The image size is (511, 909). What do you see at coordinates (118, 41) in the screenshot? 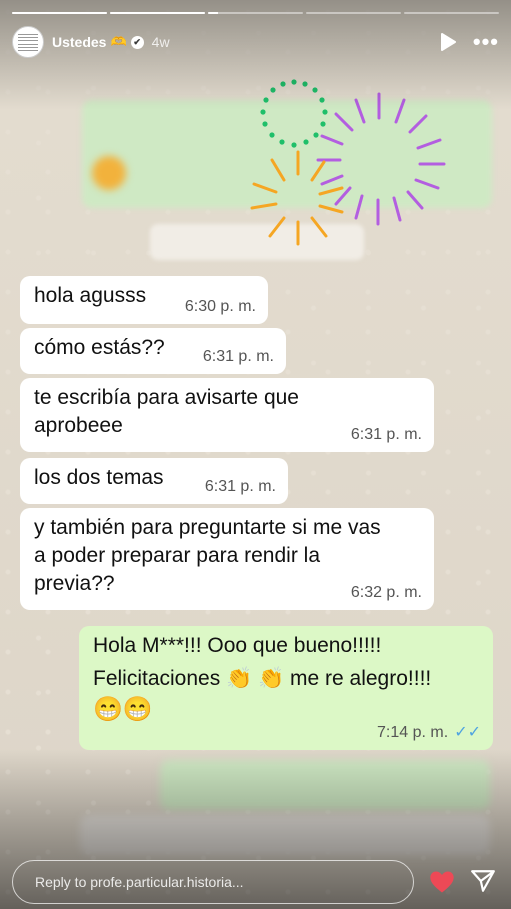
I see `heart-hands-emoji: 🫶` at bounding box center [118, 41].